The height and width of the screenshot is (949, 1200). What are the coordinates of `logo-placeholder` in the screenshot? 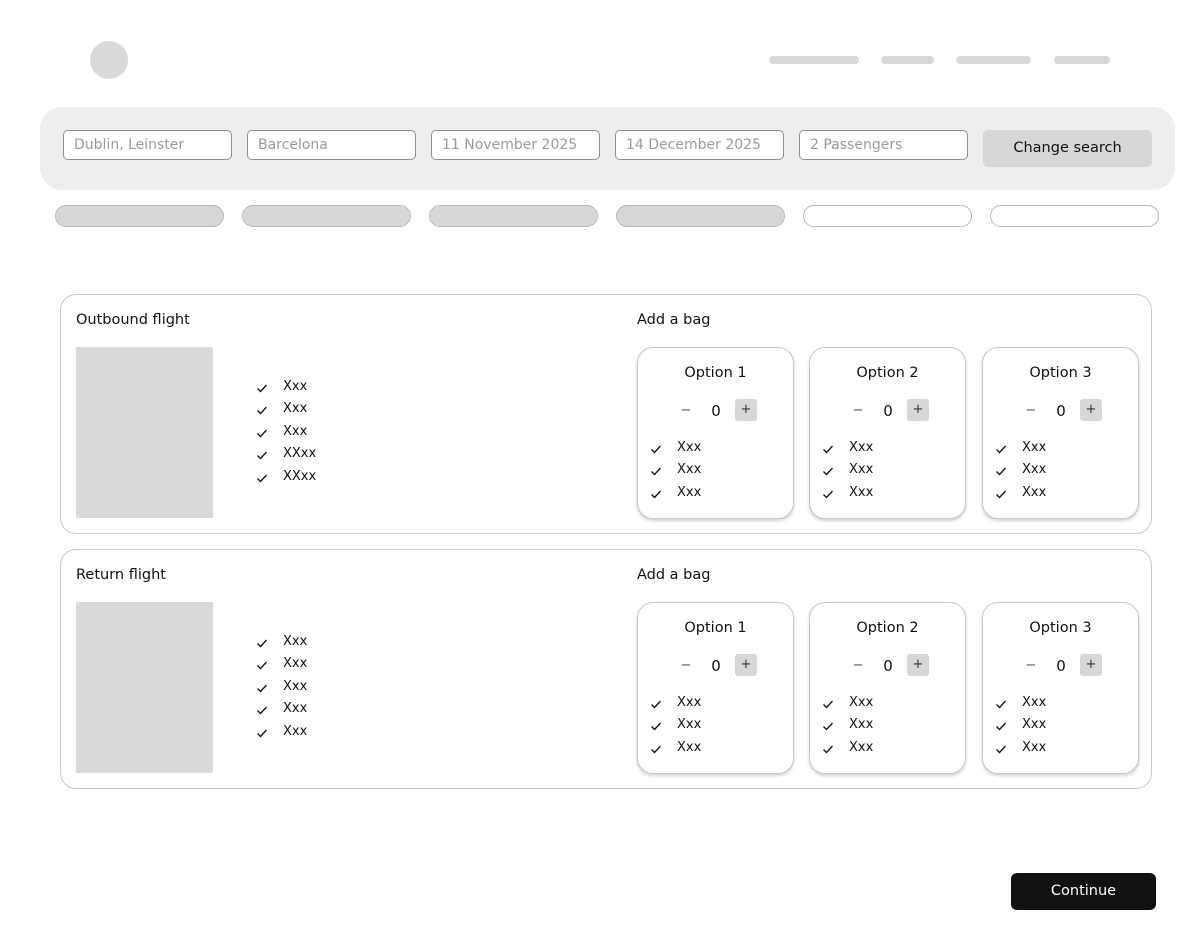 It's located at (109, 60).